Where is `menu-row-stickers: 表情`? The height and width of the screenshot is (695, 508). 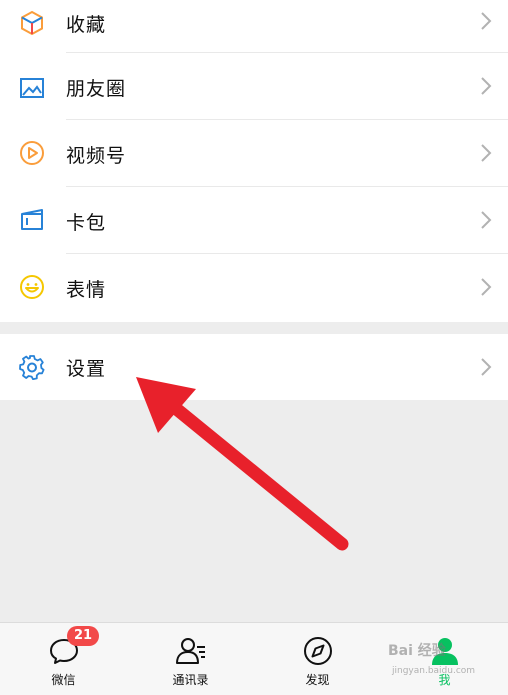
menu-row-stickers: 表情 is located at coordinates (254, 287).